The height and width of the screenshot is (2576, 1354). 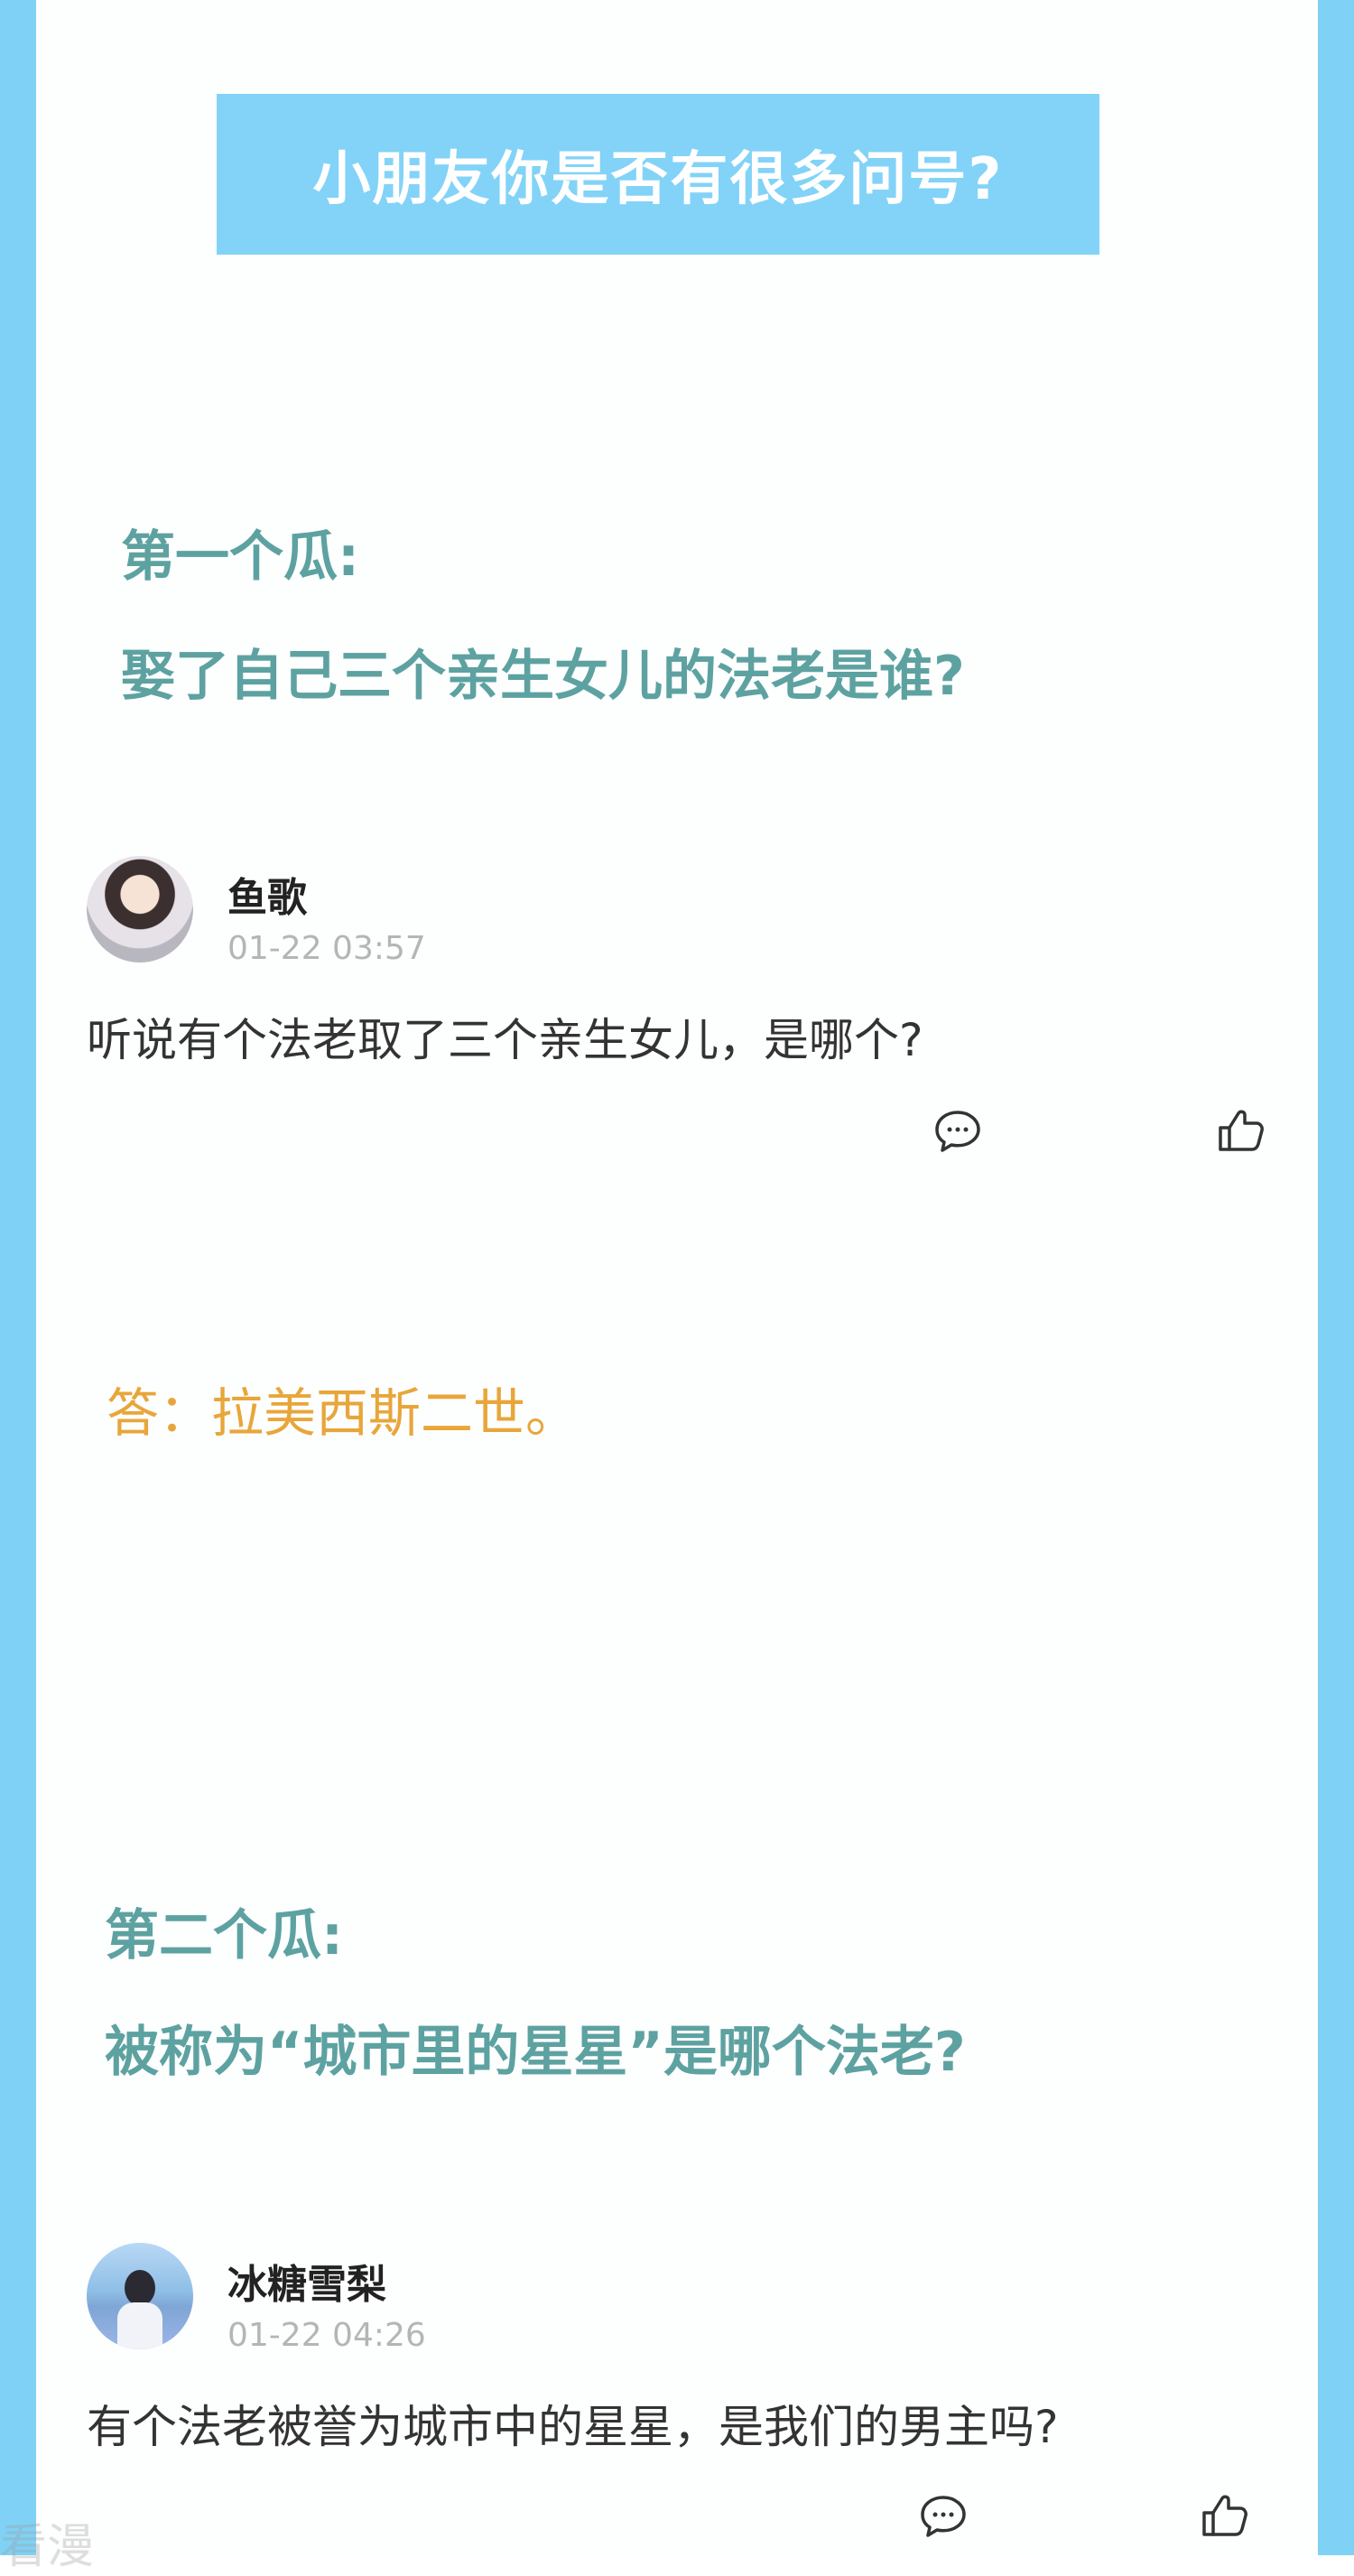 What do you see at coordinates (240, 557) in the screenshot?
I see `question-1-label: 第一个瓜:` at bounding box center [240, 557].